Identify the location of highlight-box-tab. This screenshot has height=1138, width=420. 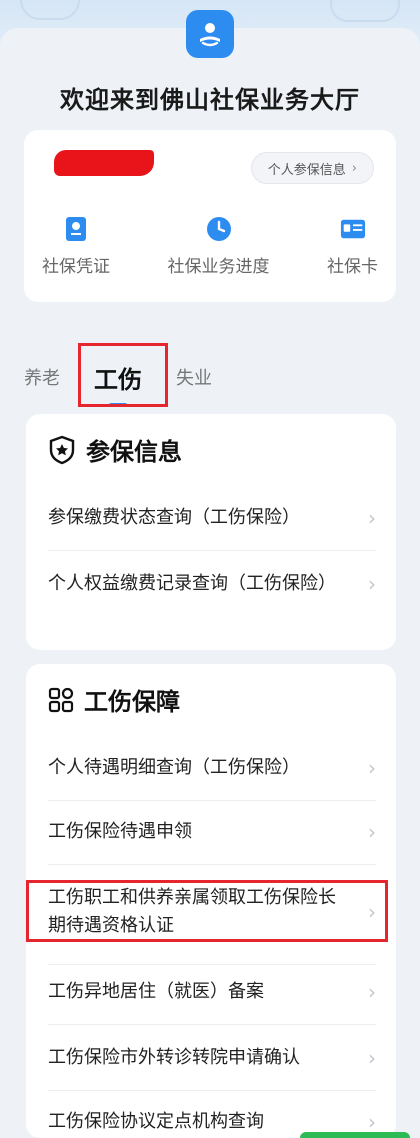
(123, 375).